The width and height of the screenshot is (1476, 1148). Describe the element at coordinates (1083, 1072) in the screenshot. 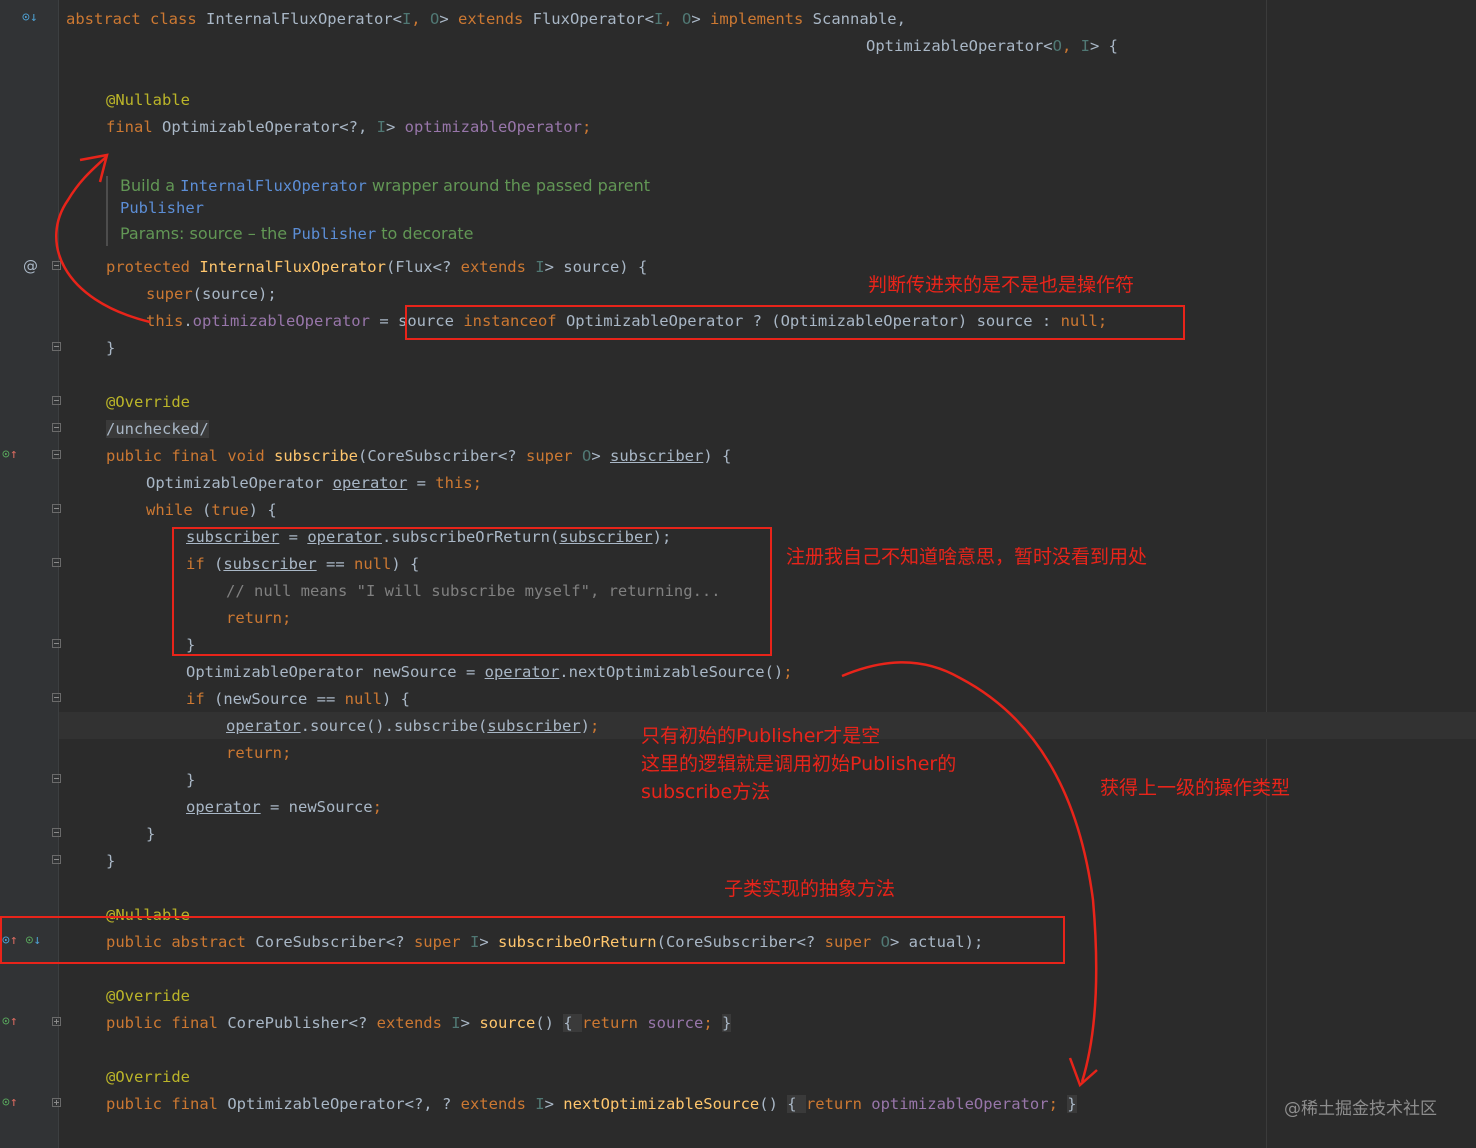

I see `arrow-to-next-source-head` at that location.